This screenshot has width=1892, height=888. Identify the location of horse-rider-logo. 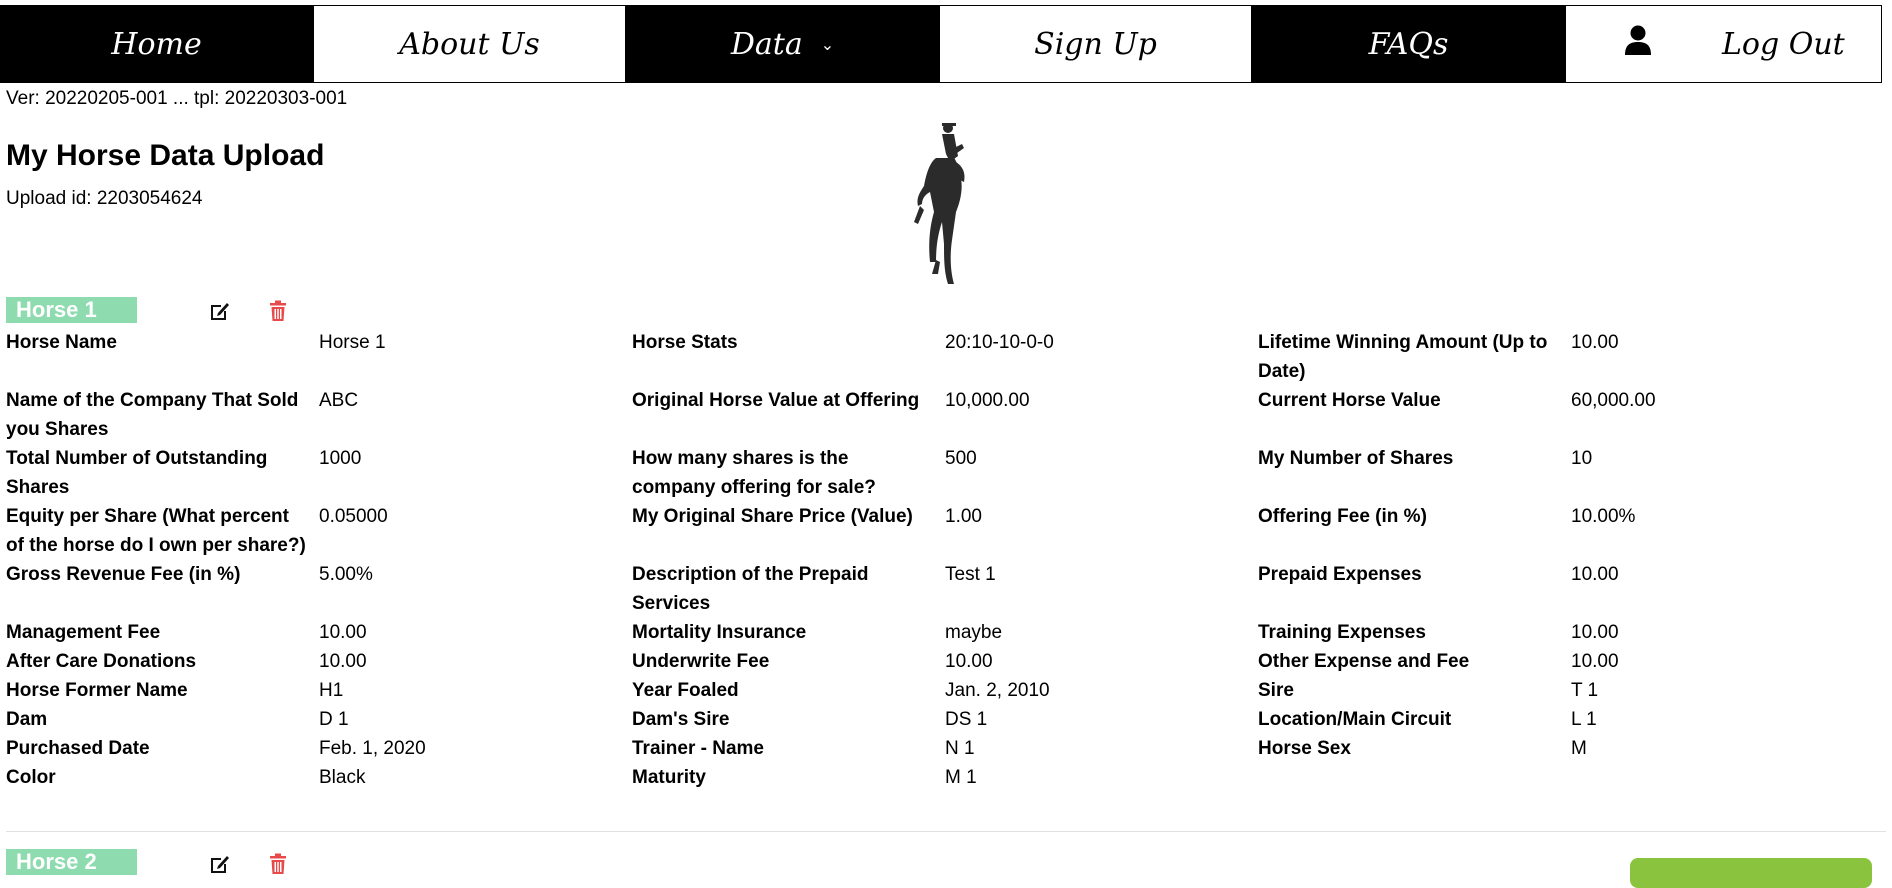
(939, 203).